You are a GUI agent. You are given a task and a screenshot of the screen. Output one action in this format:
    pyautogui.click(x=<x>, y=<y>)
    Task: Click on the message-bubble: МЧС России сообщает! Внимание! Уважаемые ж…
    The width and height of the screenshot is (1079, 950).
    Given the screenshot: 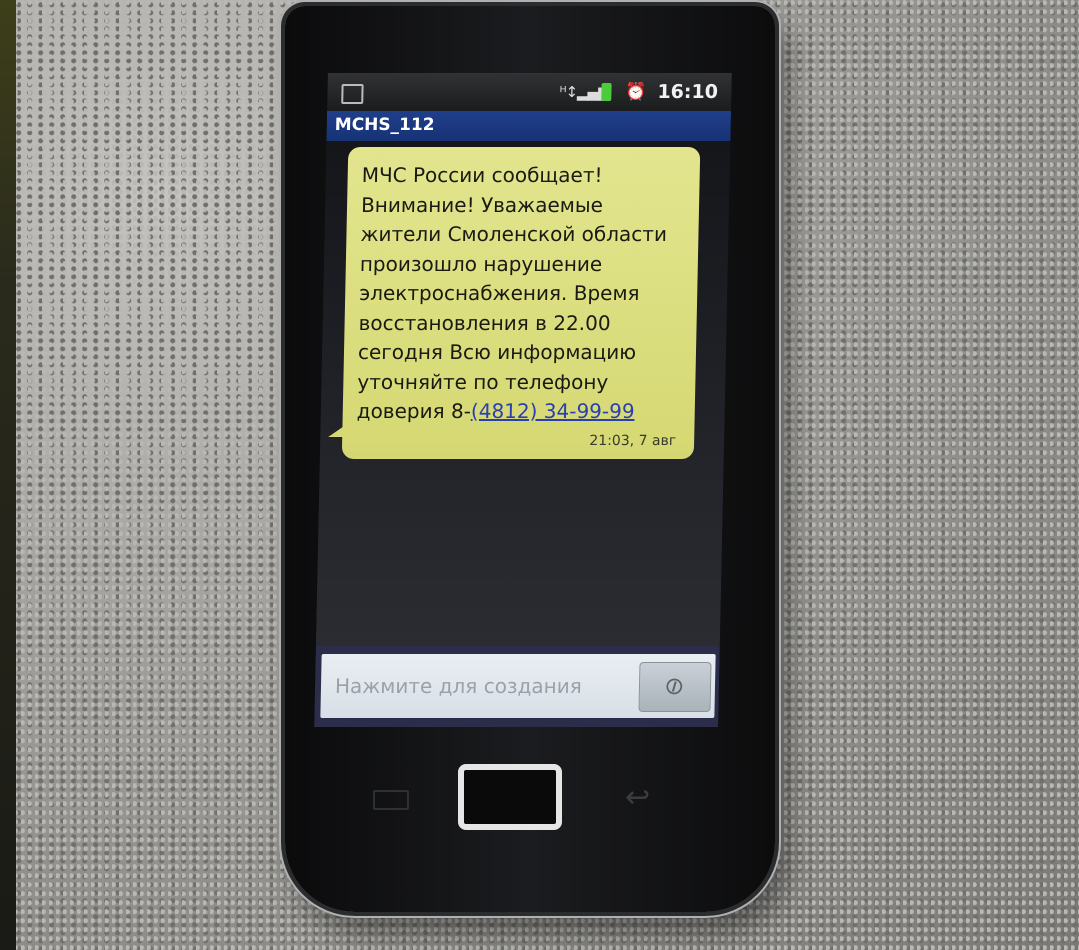 What is the action you would take?
    pyautogui.click(x=521, y=303)
    